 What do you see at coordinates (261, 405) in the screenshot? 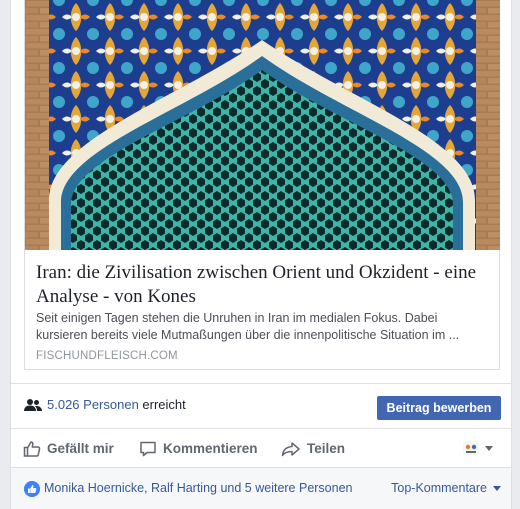
I see `post-reach-row: 5.026 Personen erreicht Beitrag bewerben` at bounding box center [261, 405].